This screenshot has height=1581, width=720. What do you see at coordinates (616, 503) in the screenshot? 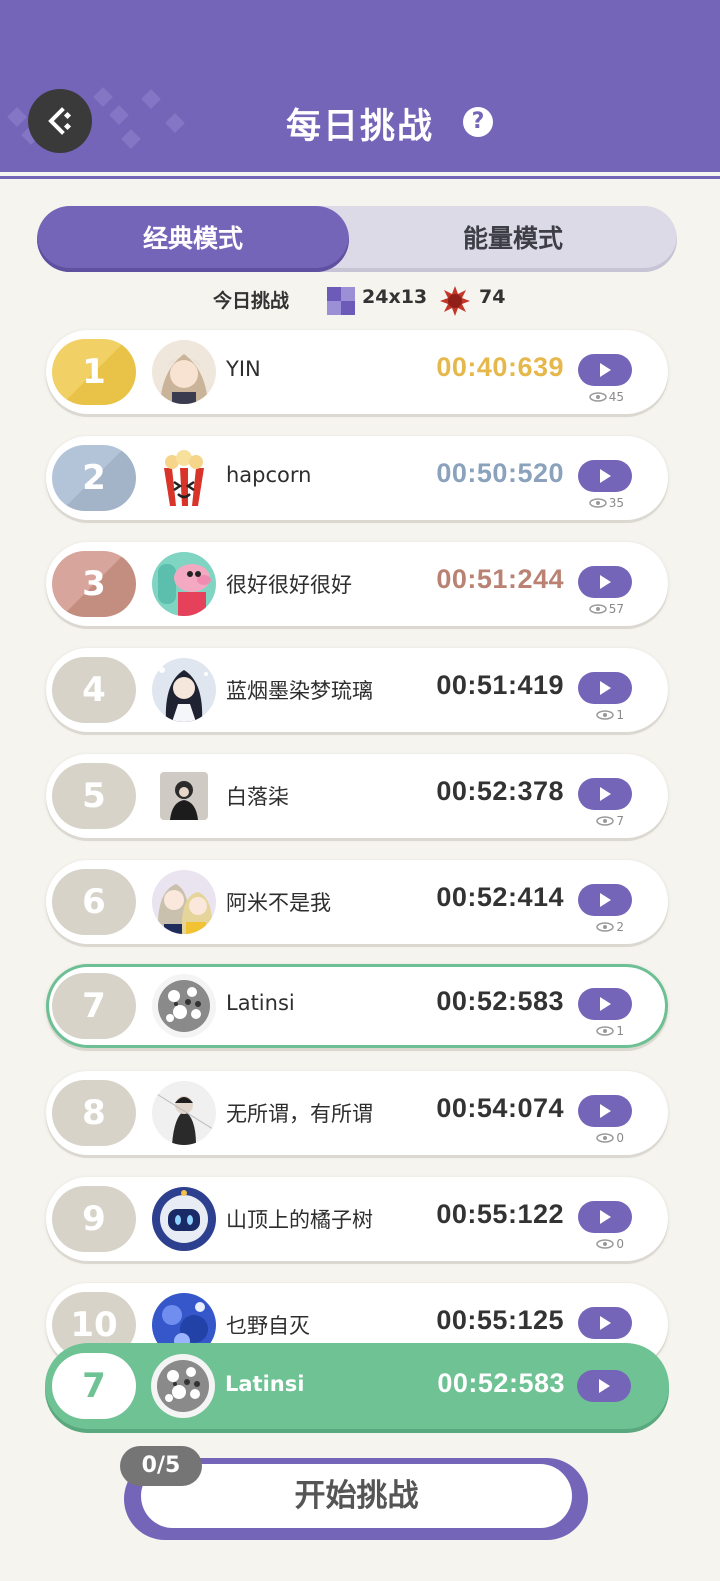
I see `view-count-value: 35` at bounding box center [616, 503].